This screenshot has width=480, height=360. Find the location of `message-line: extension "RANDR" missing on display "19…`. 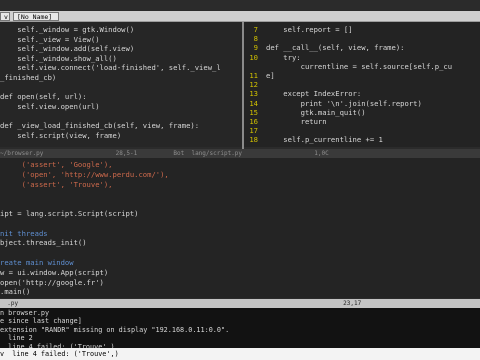

message-line: extension "RANDR" missing on display "19… is located at coordinates (115, 329).